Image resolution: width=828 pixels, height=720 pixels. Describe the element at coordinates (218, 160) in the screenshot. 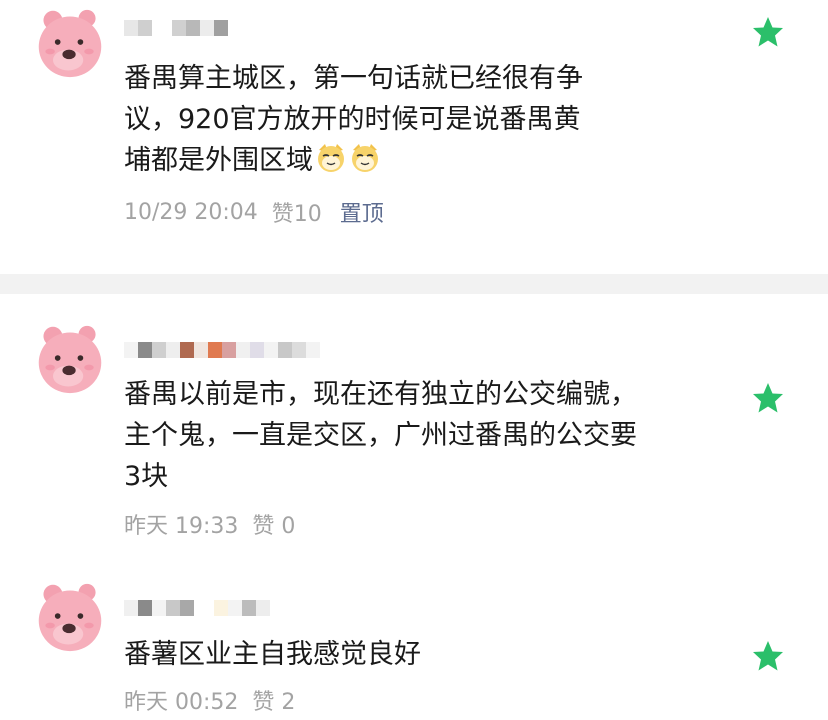

I see `comment-line-text: 埔都是外围区域` at that location.